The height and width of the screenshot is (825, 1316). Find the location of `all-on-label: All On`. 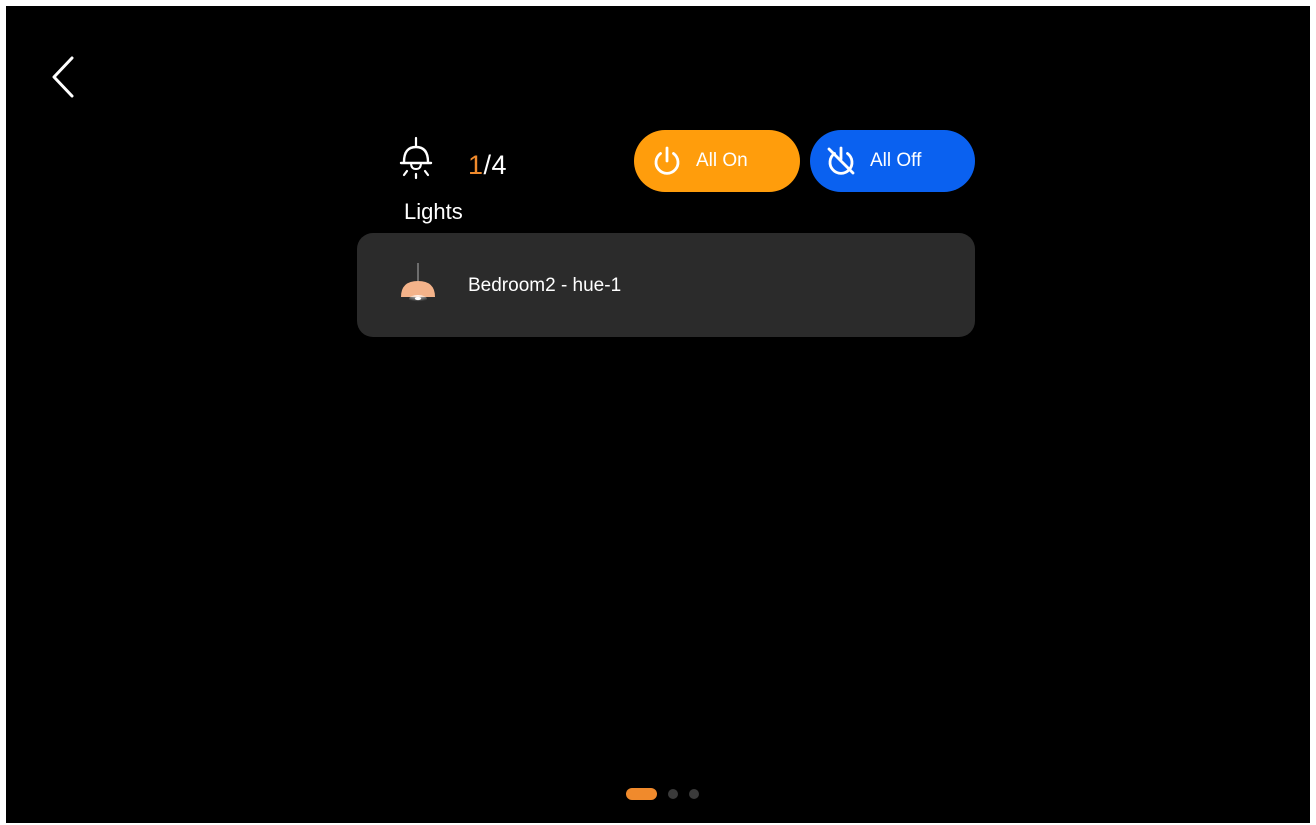

all-on-label: All On is located at coordinates (722, 160).